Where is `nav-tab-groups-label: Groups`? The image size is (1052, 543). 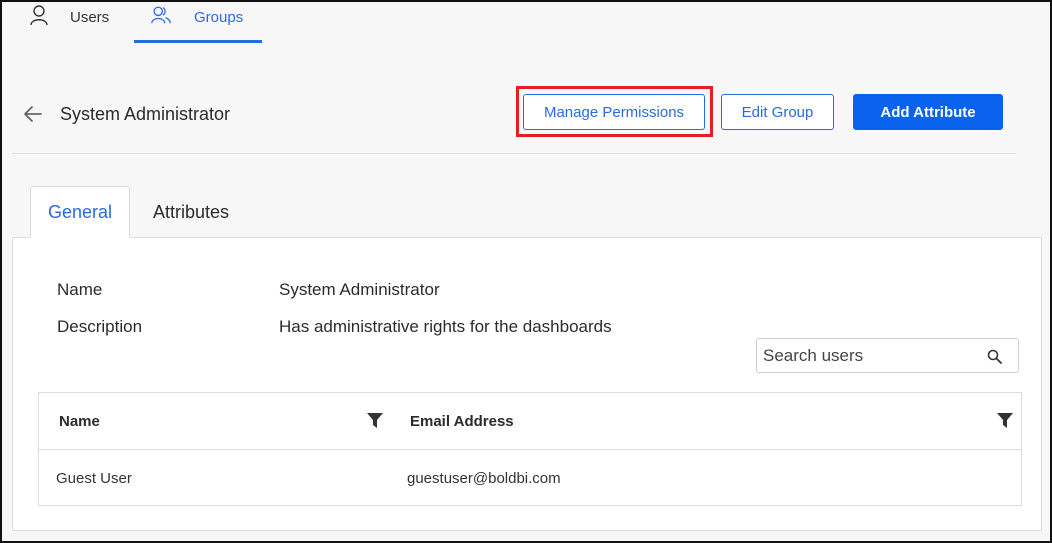
nav-tab-groups-label: Groups is located at coordinates (219, 17).